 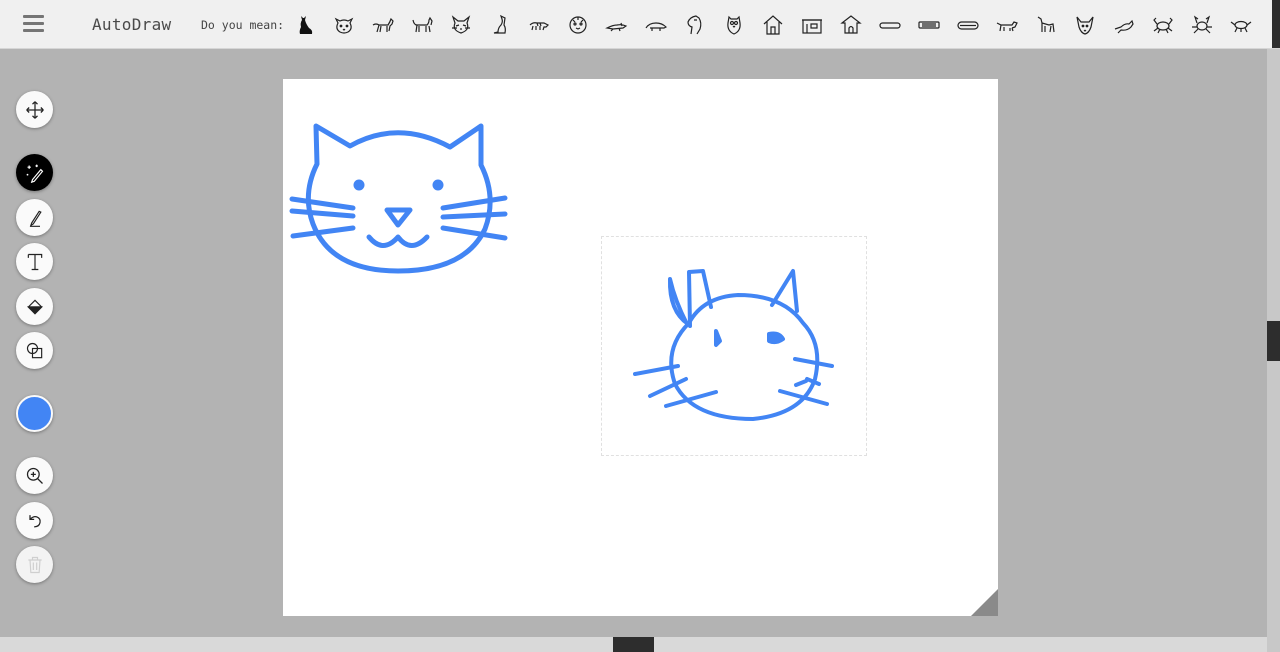 I want to click on cat-standing-icon, so click(x=422, y=24).